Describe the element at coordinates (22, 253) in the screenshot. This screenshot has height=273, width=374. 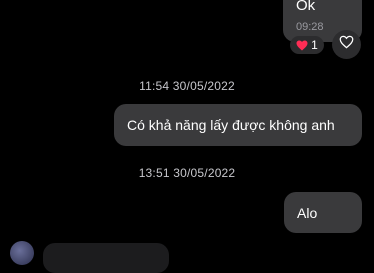
I see `avatar` at that location.